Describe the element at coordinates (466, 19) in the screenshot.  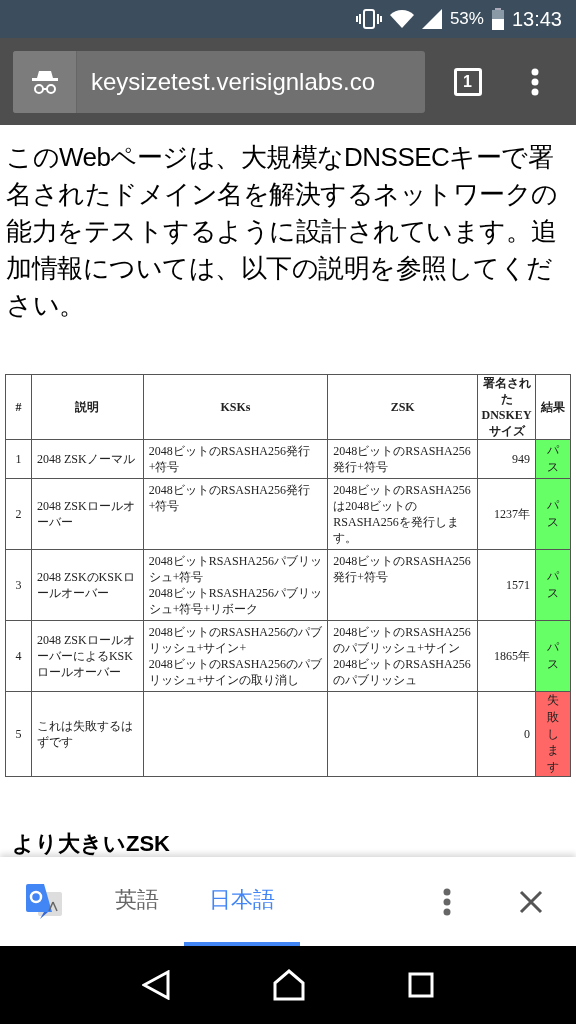
I see `battery-percent: 53%` at that location.